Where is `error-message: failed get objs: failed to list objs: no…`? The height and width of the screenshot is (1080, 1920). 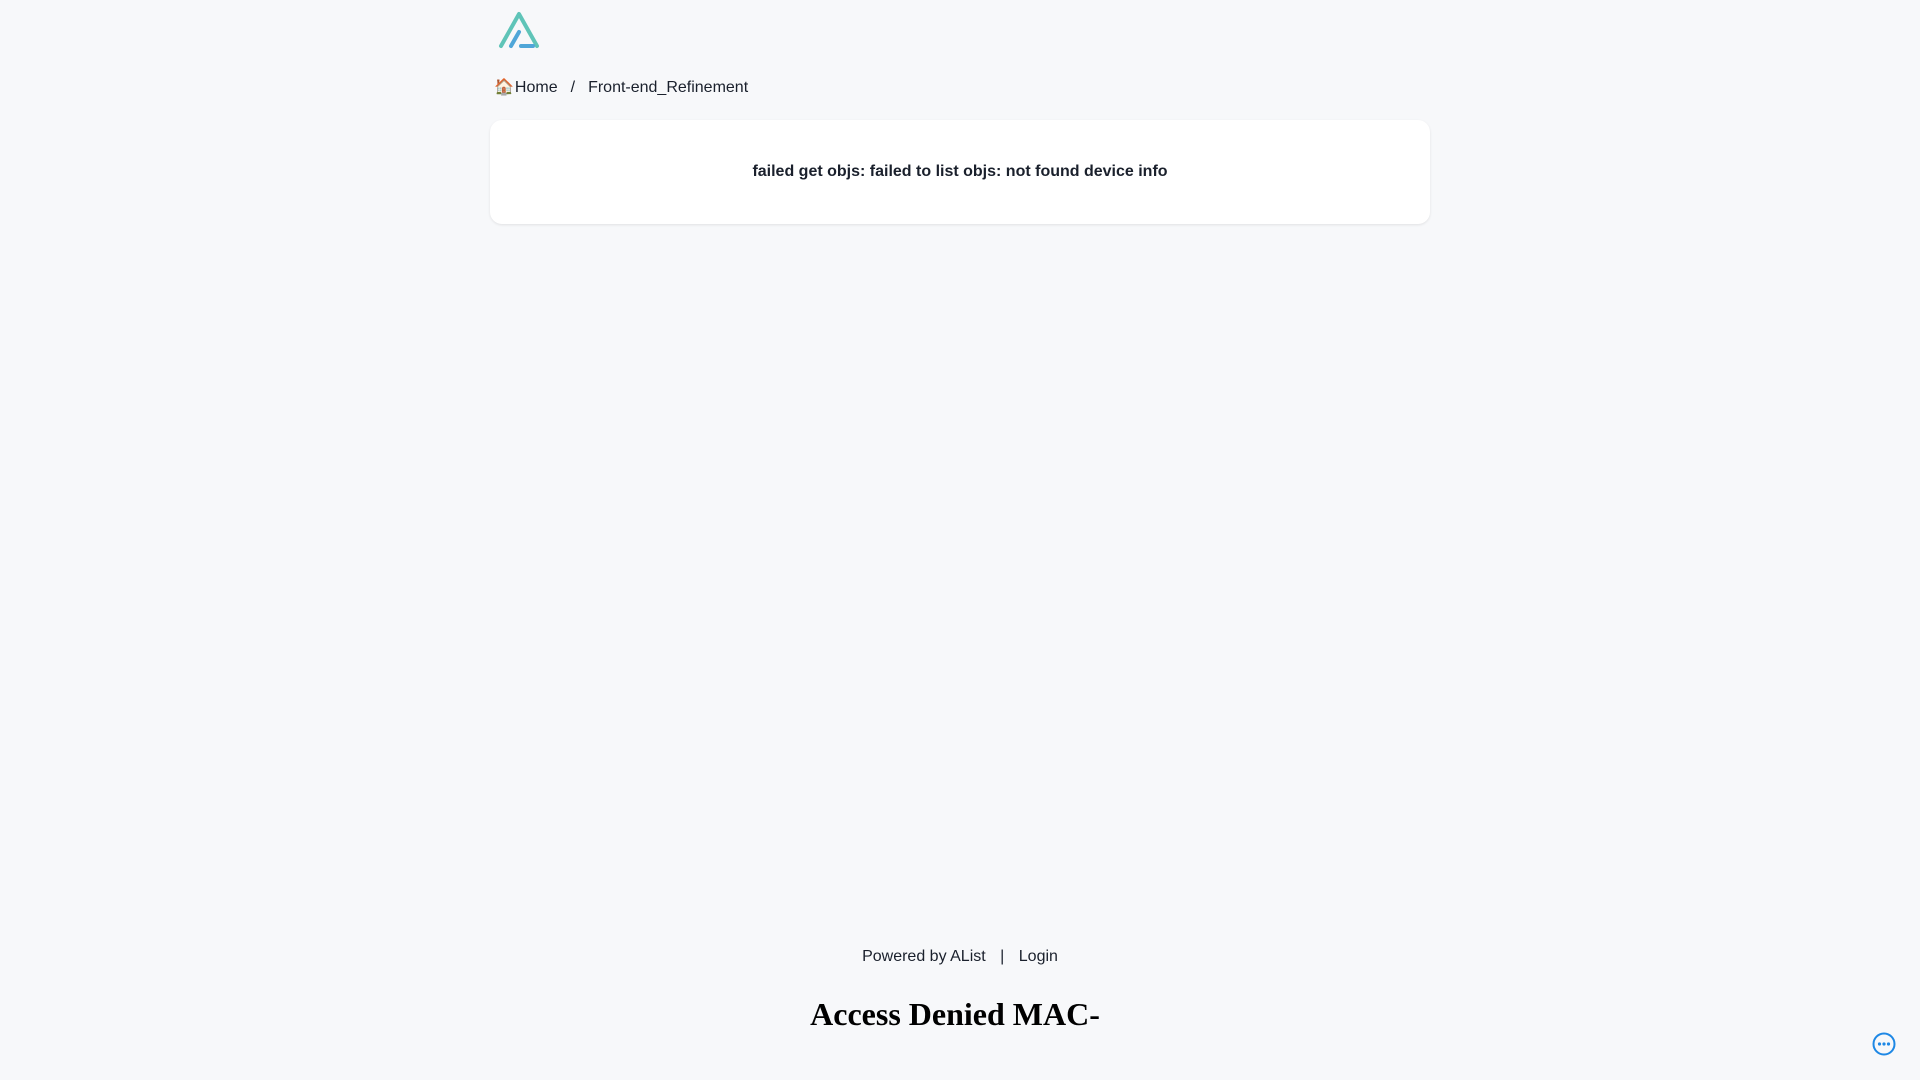
error-message: failed get objs: failed to list objs: no… is located at coordinates (960, 171).